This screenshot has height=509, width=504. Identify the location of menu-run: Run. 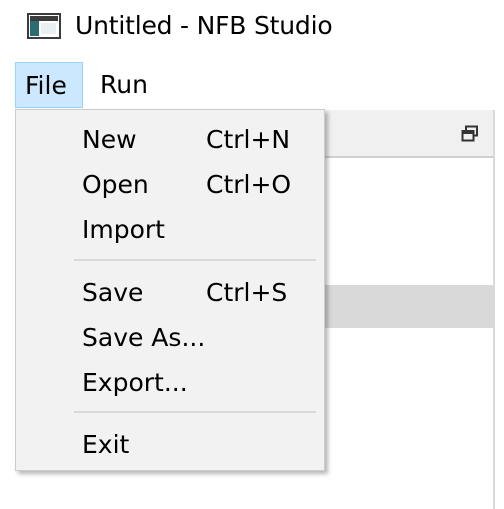
(125, 85).